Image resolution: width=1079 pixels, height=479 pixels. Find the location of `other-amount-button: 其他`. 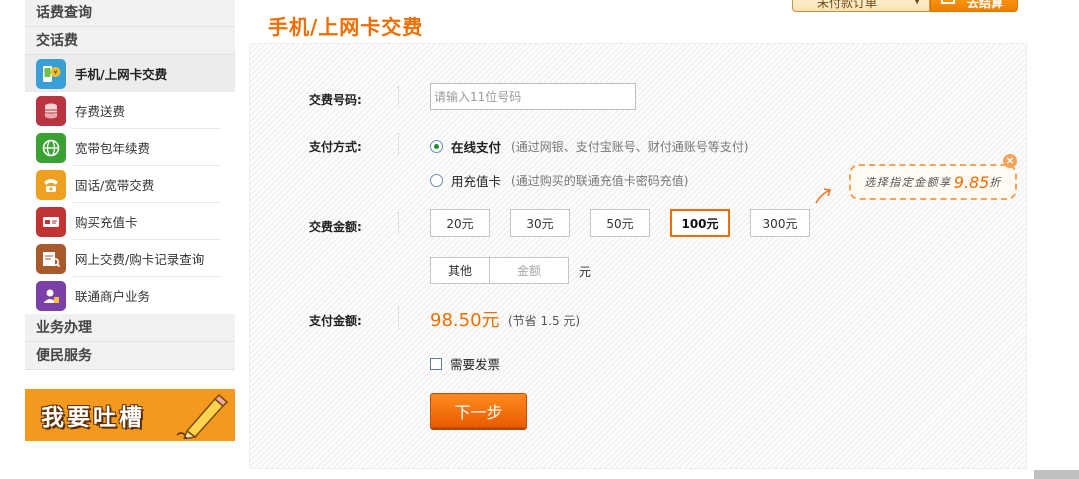

other-amount-button: 其他 is located at coordinates (460, 270).